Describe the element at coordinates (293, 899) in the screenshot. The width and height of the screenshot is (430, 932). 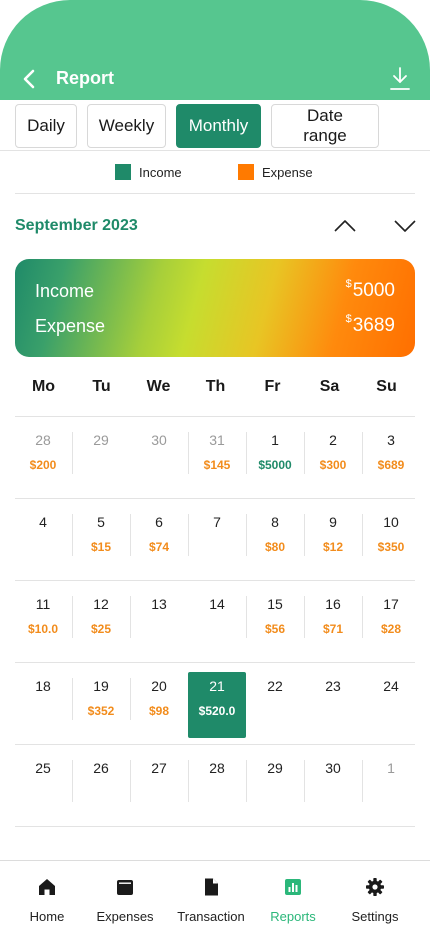
I see `nav-reports: Reports` at that location.